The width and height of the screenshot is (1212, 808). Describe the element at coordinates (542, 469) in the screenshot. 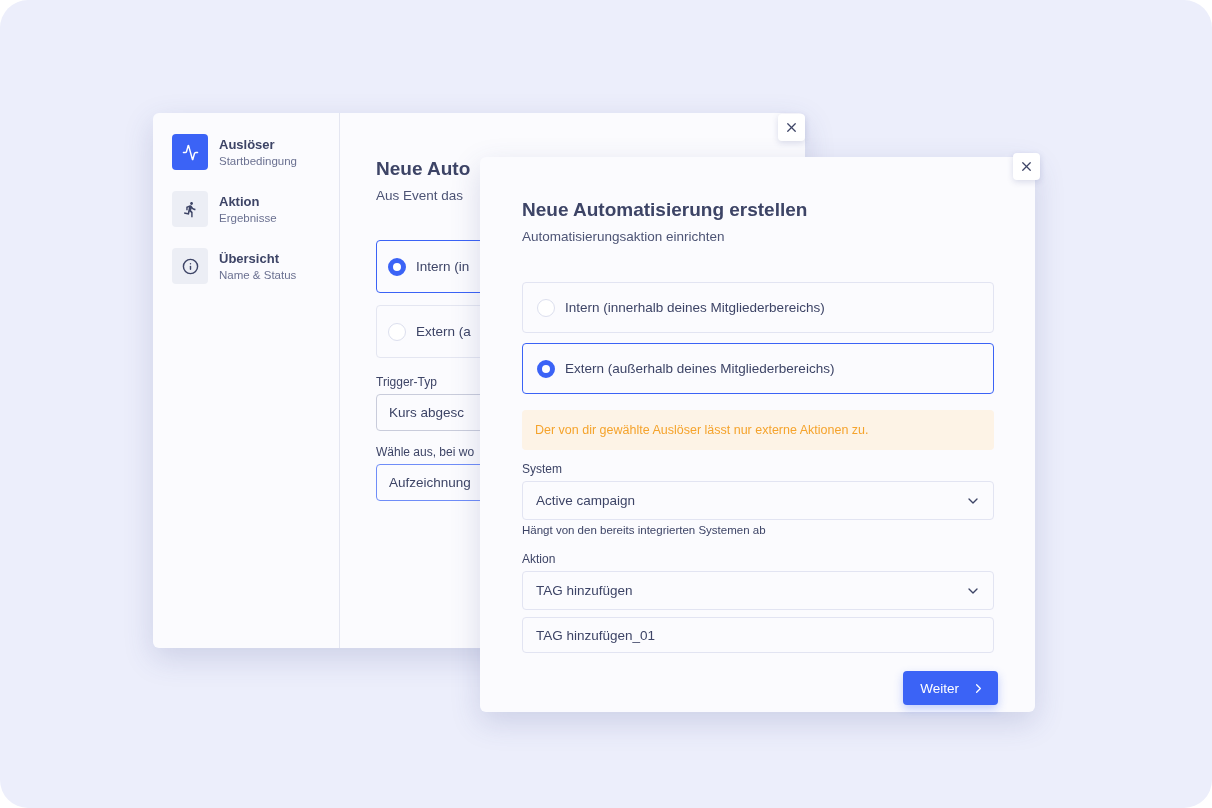

I see `field-label: System` at that location.